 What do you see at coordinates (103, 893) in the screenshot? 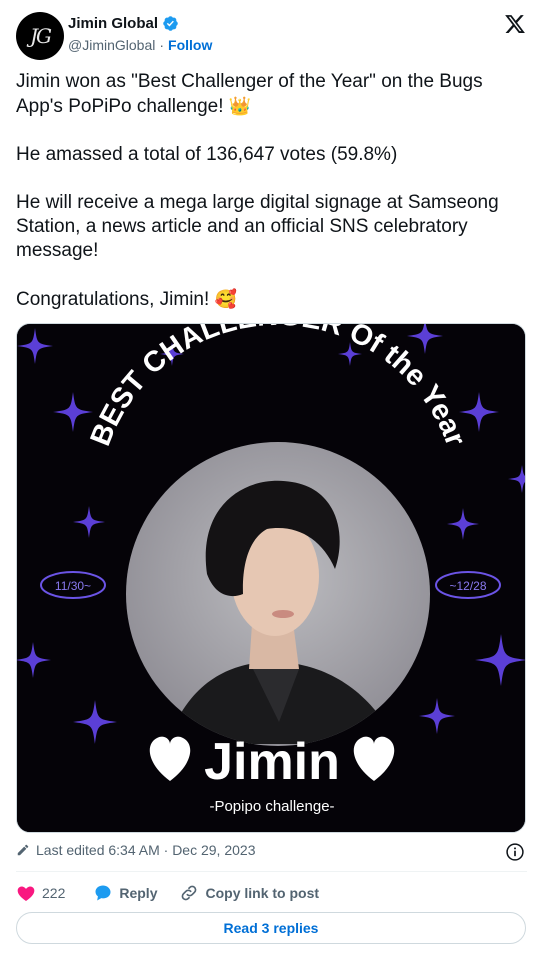
I see `reply-bubble-icon` at bounding box center [103, 893].